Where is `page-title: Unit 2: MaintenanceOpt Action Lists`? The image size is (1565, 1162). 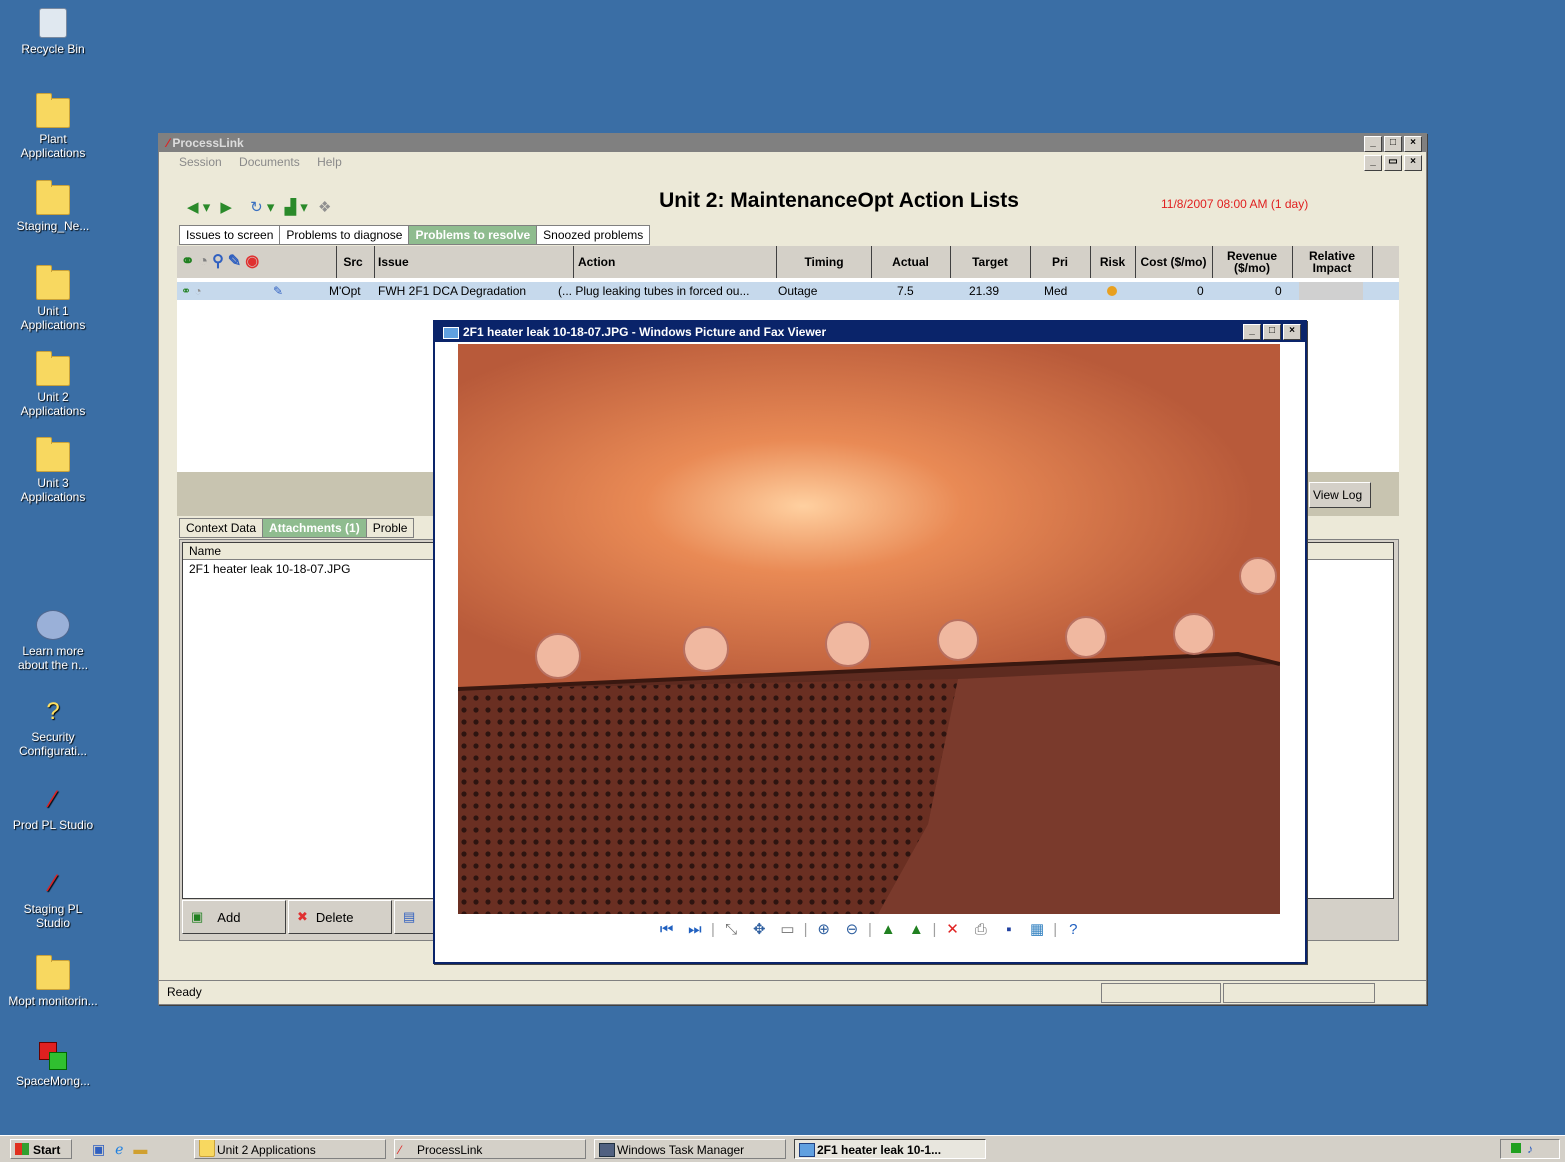
page-title: Unit 2: MaintenanceOpt Action Lists is located at coordinates (839, 200).